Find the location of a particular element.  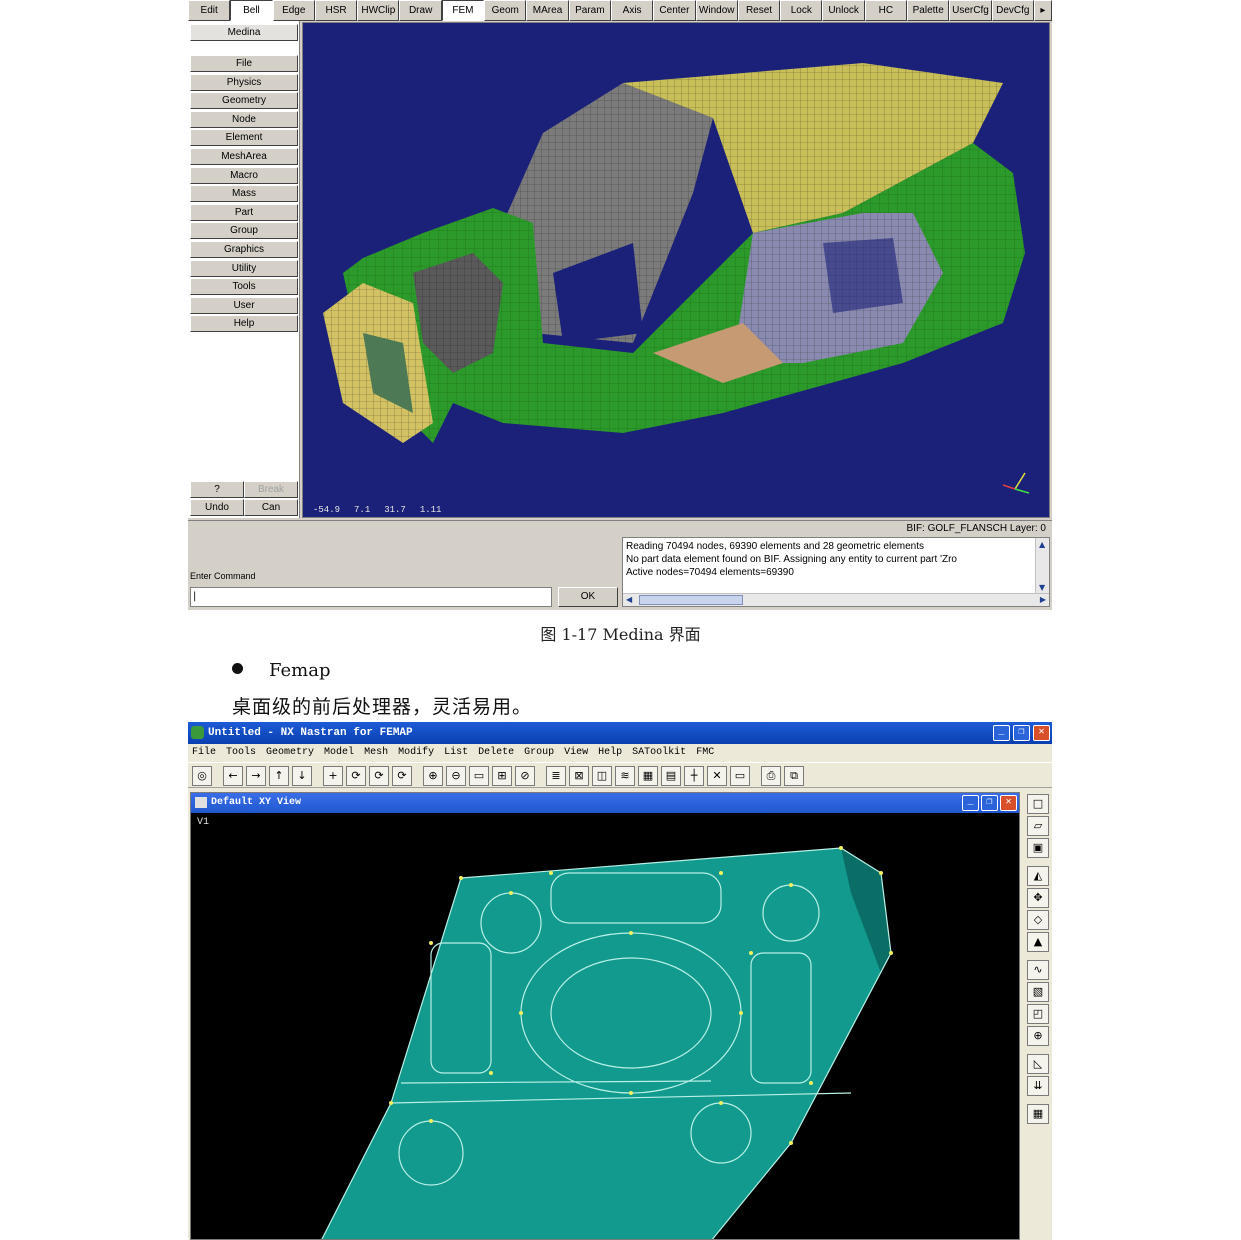

close-x-icon: ✕ is located at coordinates (717, 776).